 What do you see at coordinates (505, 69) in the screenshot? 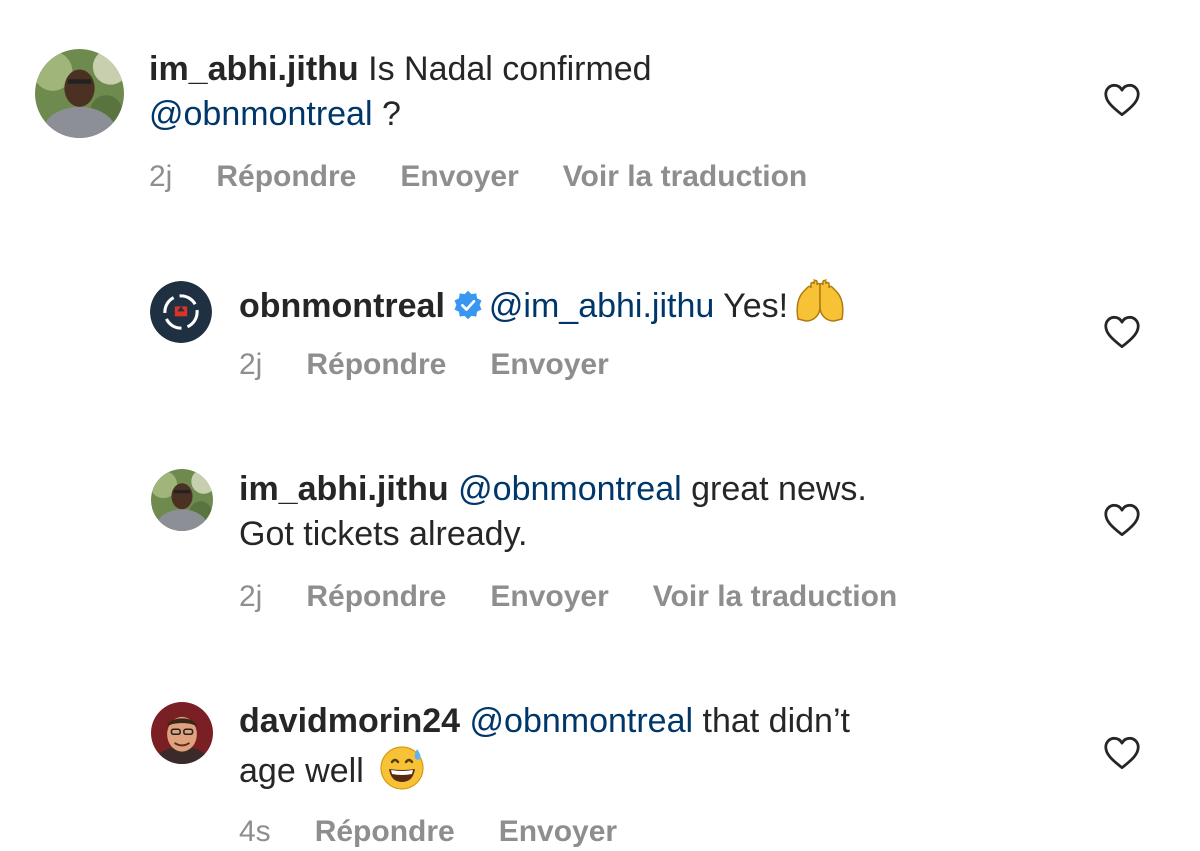
I see `comment-text: Is Nadal confirmed` at bounding box center [505, 69].